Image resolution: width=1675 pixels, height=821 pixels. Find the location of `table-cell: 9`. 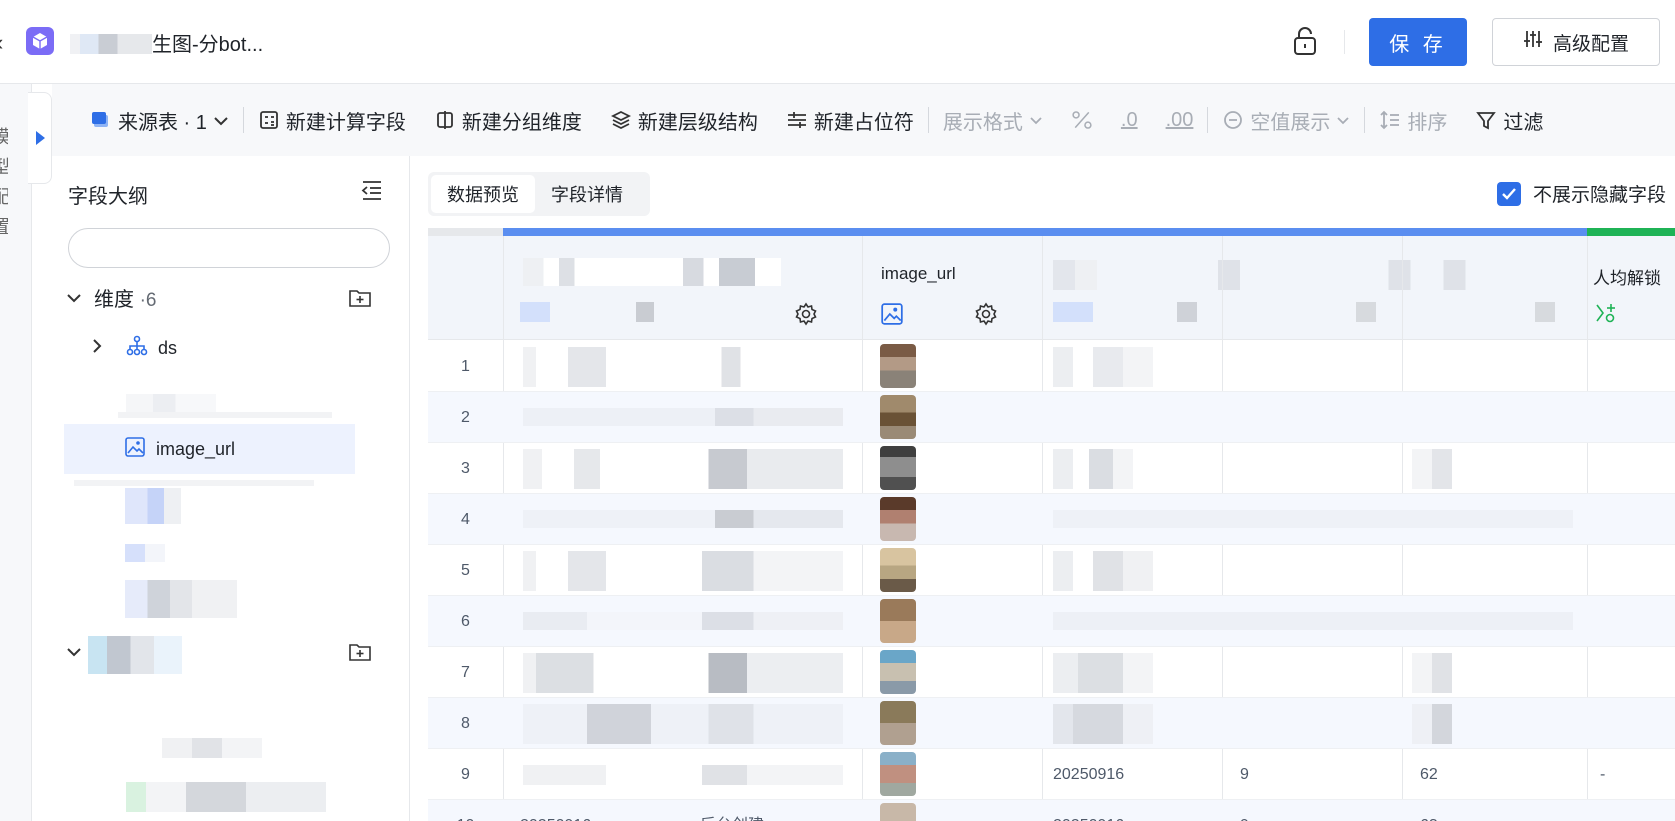

table-cell: 9 is located at coordinates (1244, 774).